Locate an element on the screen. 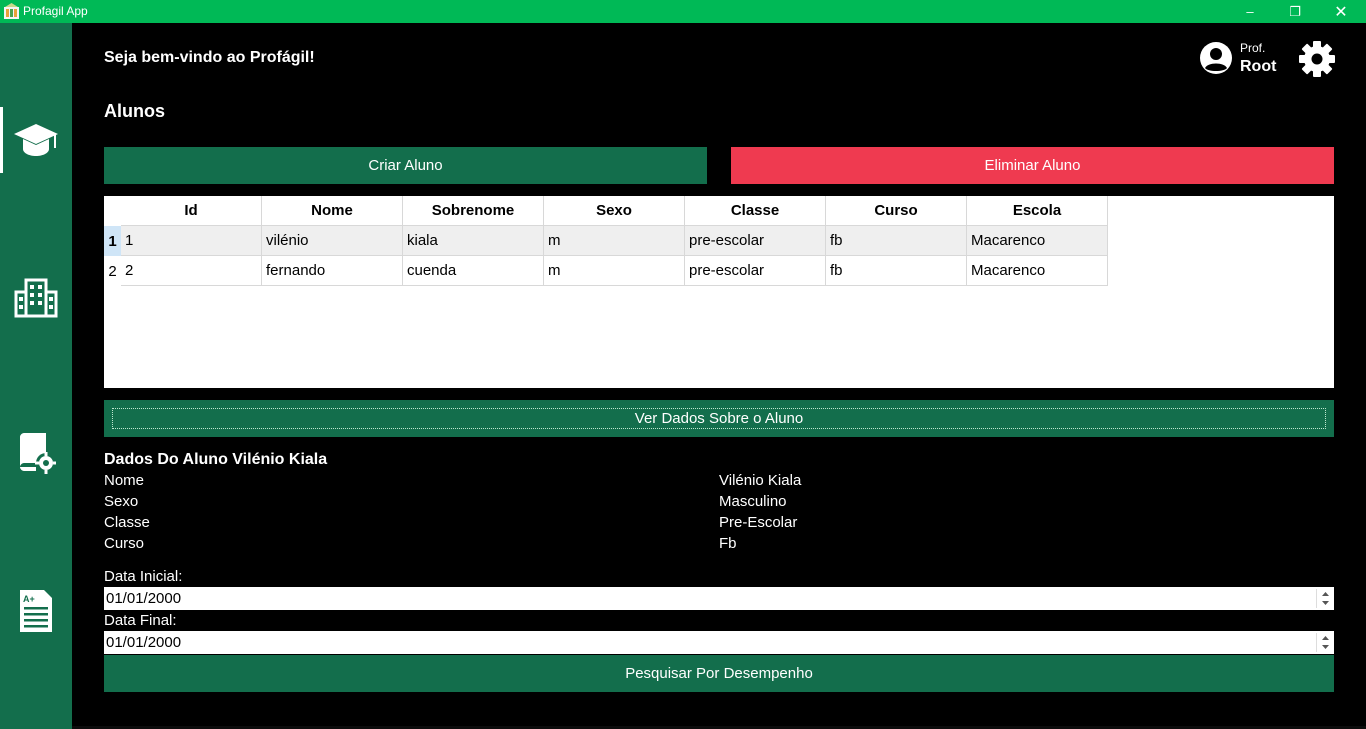  minimize-button: – is located at coordinates (1250, 11).